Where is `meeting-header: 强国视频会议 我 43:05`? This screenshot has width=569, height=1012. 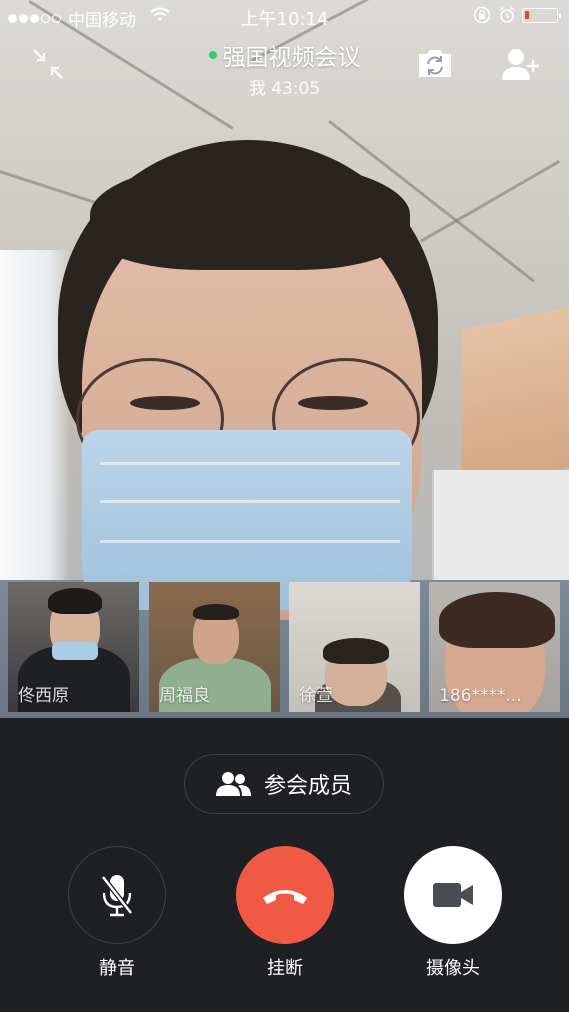
meeting-header: 强国视频会议 我 43:05 is located at coordinates (284, 68).